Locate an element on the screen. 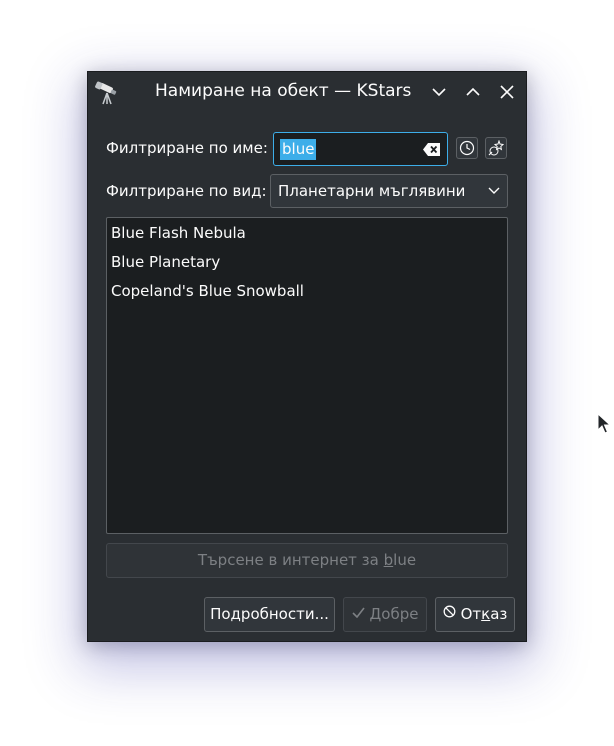 The image size is (614, 746). window-title: Намиране на обект — KStars is located at coordinates (283, 91).